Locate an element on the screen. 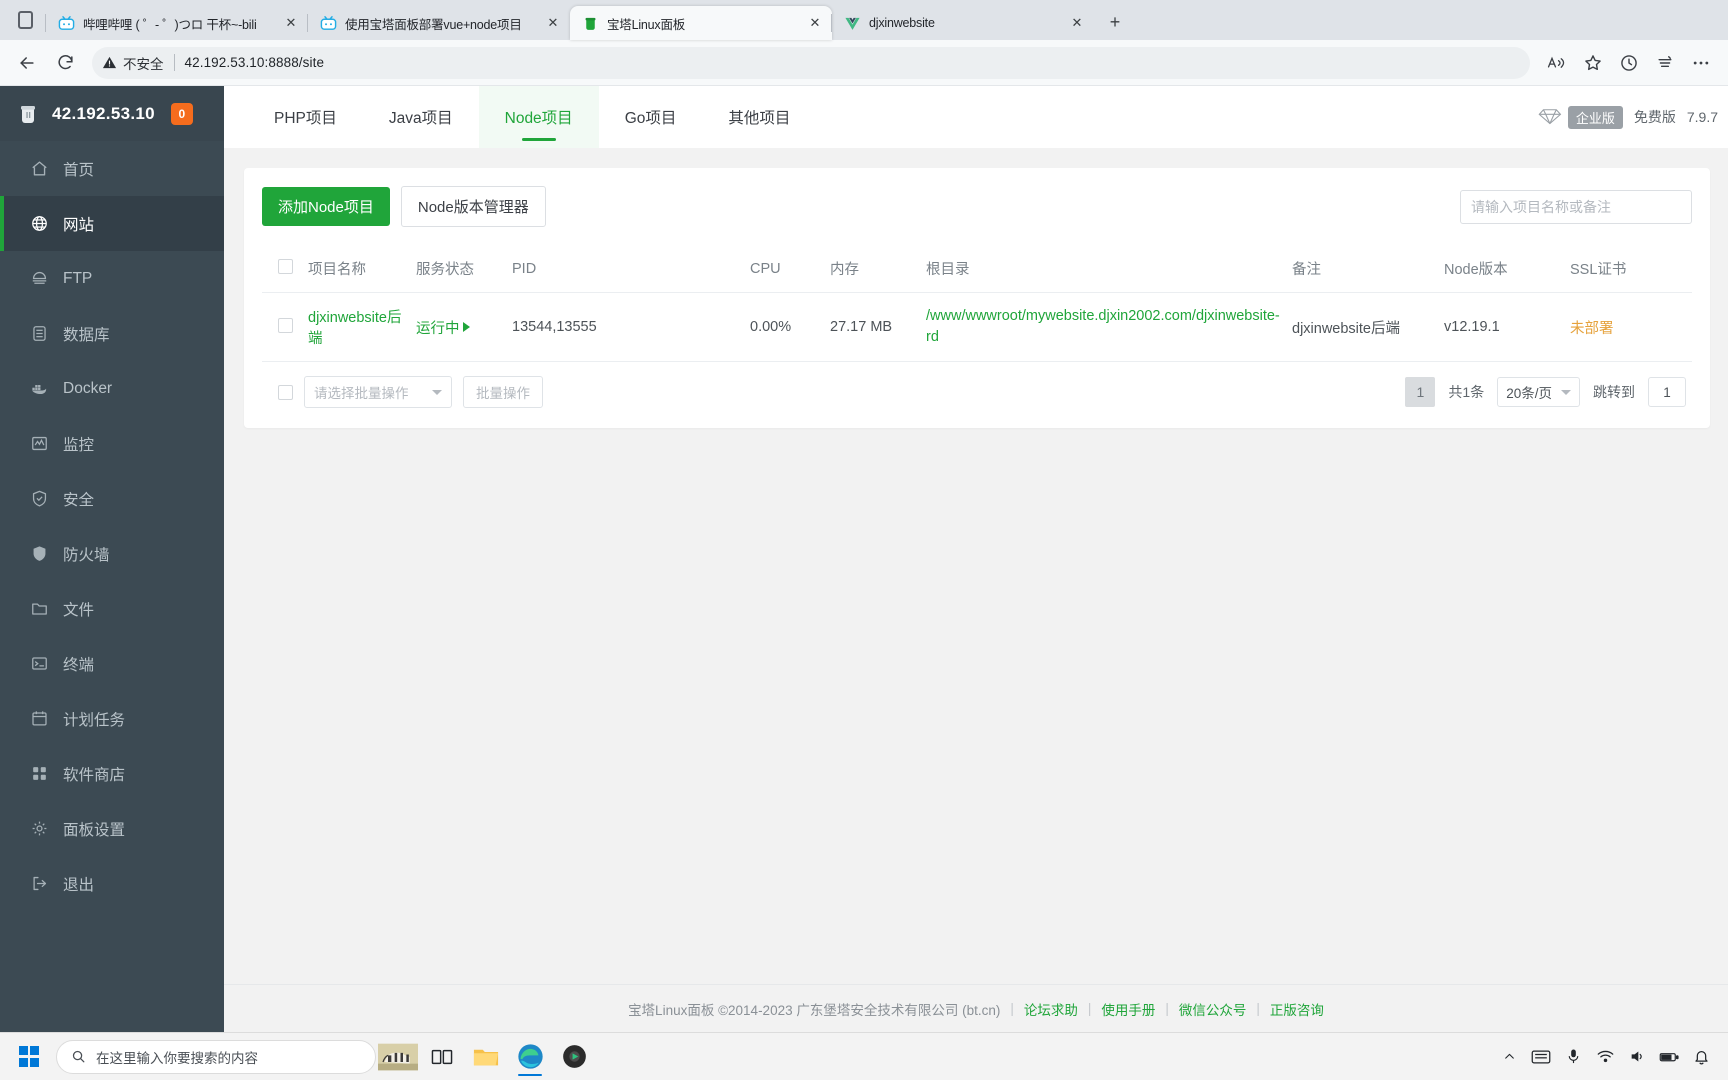  row-checkbox is located at coordinates (285, 325).